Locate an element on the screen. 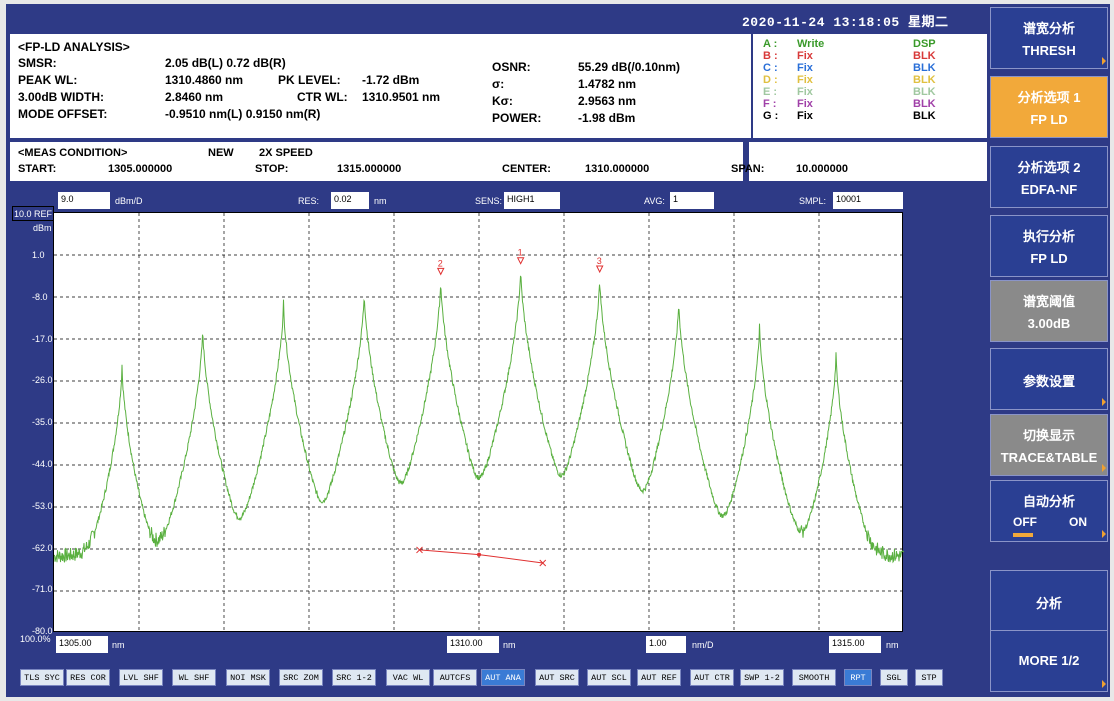 This screenshot has width=1114, height=701. softkey-3: 分析选项 2 EDFA-NF is located at coordinates (1049, 177).